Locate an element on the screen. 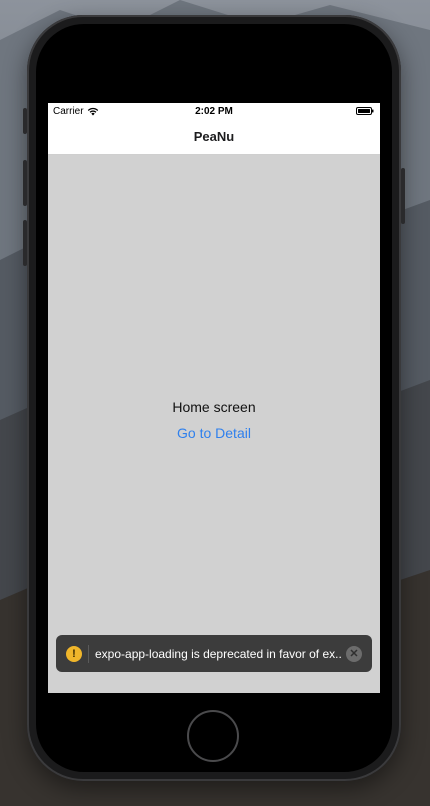  mute-switch is located at coordinates (25, 121).